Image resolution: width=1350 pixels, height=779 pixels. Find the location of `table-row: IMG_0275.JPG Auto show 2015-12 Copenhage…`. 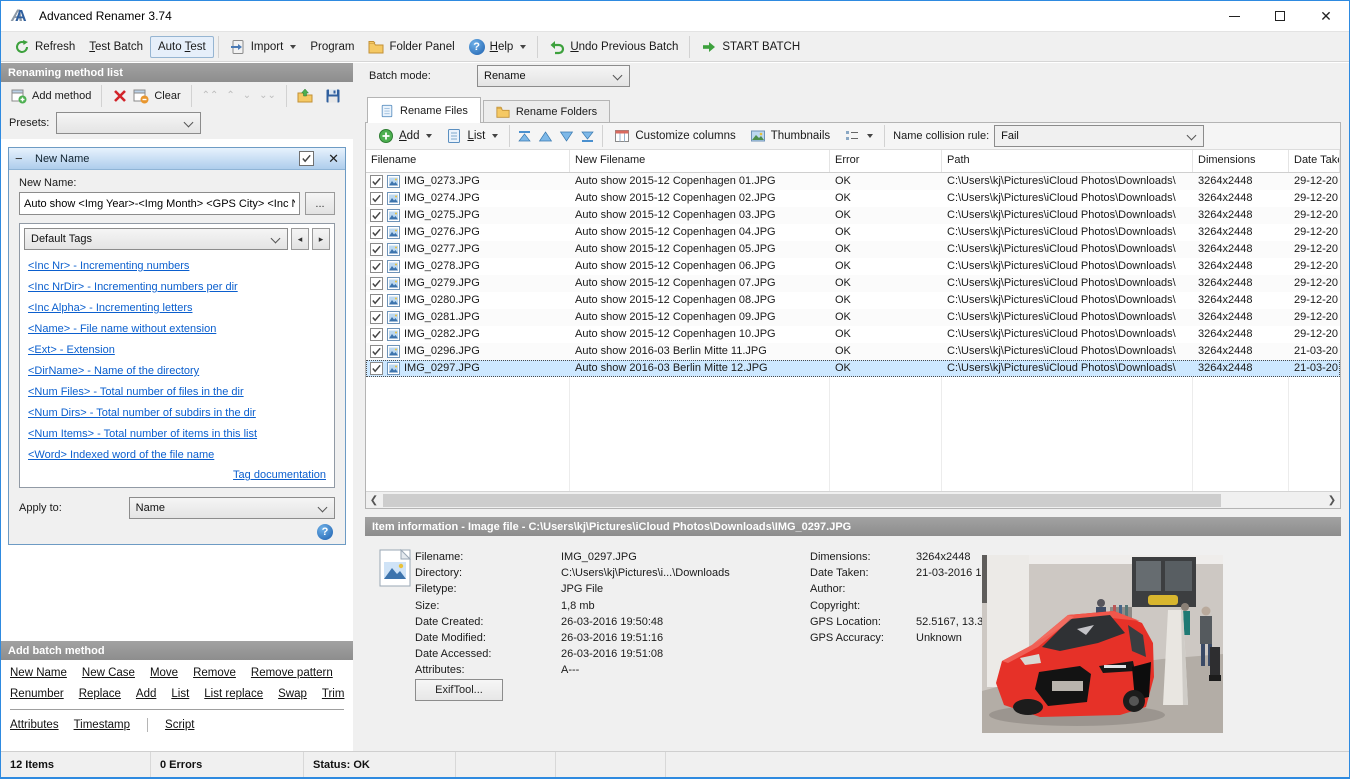

table-row: IMG_0275.JPG Auto show 2015-12 Copenhage… is located at coordinates (853, 215).